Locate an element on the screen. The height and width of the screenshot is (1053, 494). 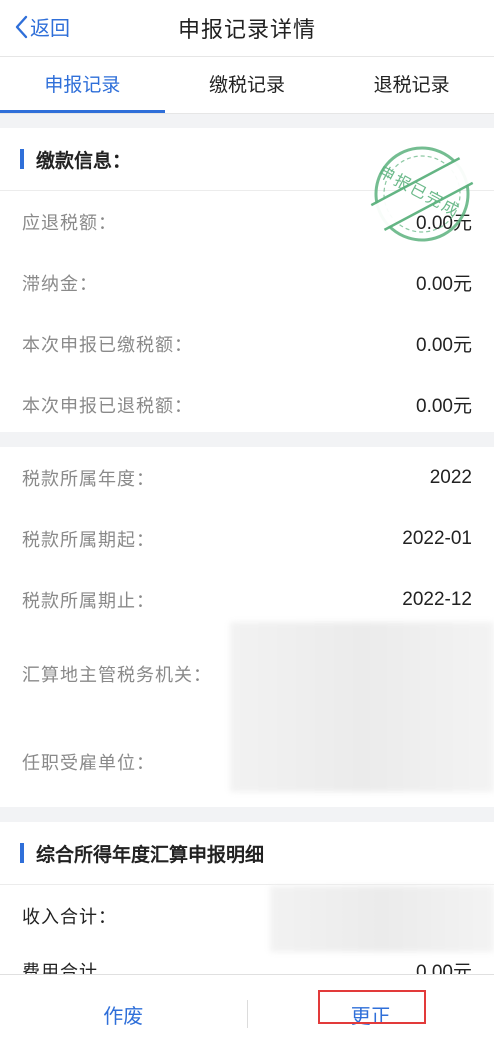
tab-label: 缴税记录 is located at coordinates (247, 85).